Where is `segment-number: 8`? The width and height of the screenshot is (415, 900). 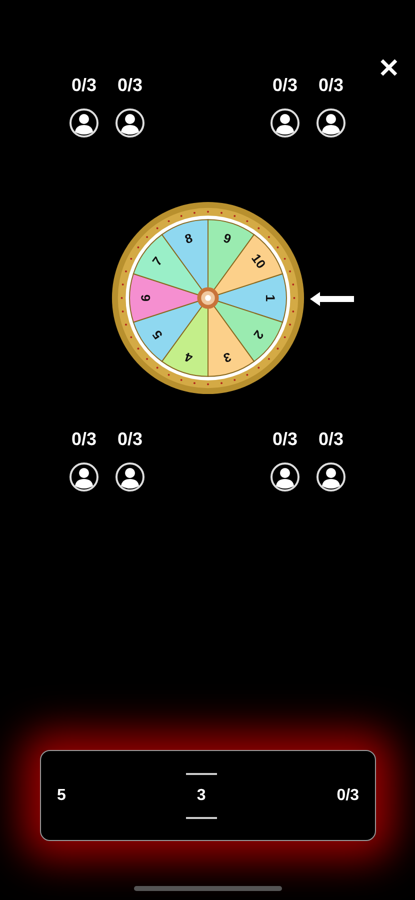 segment-number: 8 is located at coordinates (188, 238).